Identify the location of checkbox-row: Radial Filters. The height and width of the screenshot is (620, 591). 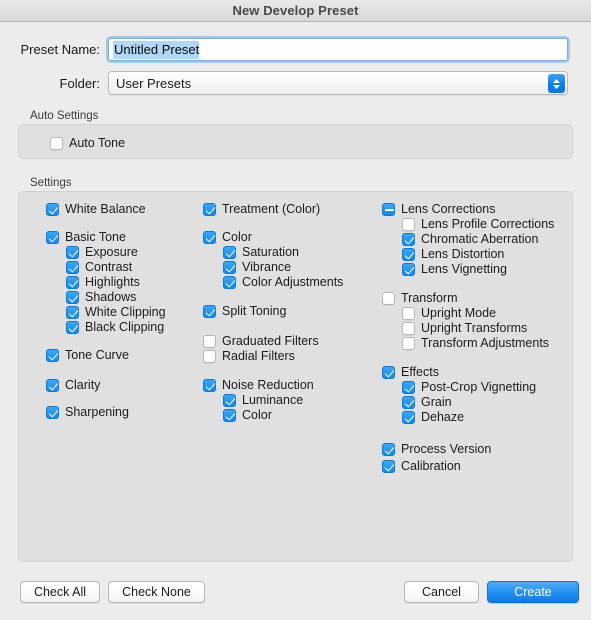
(249, 356).